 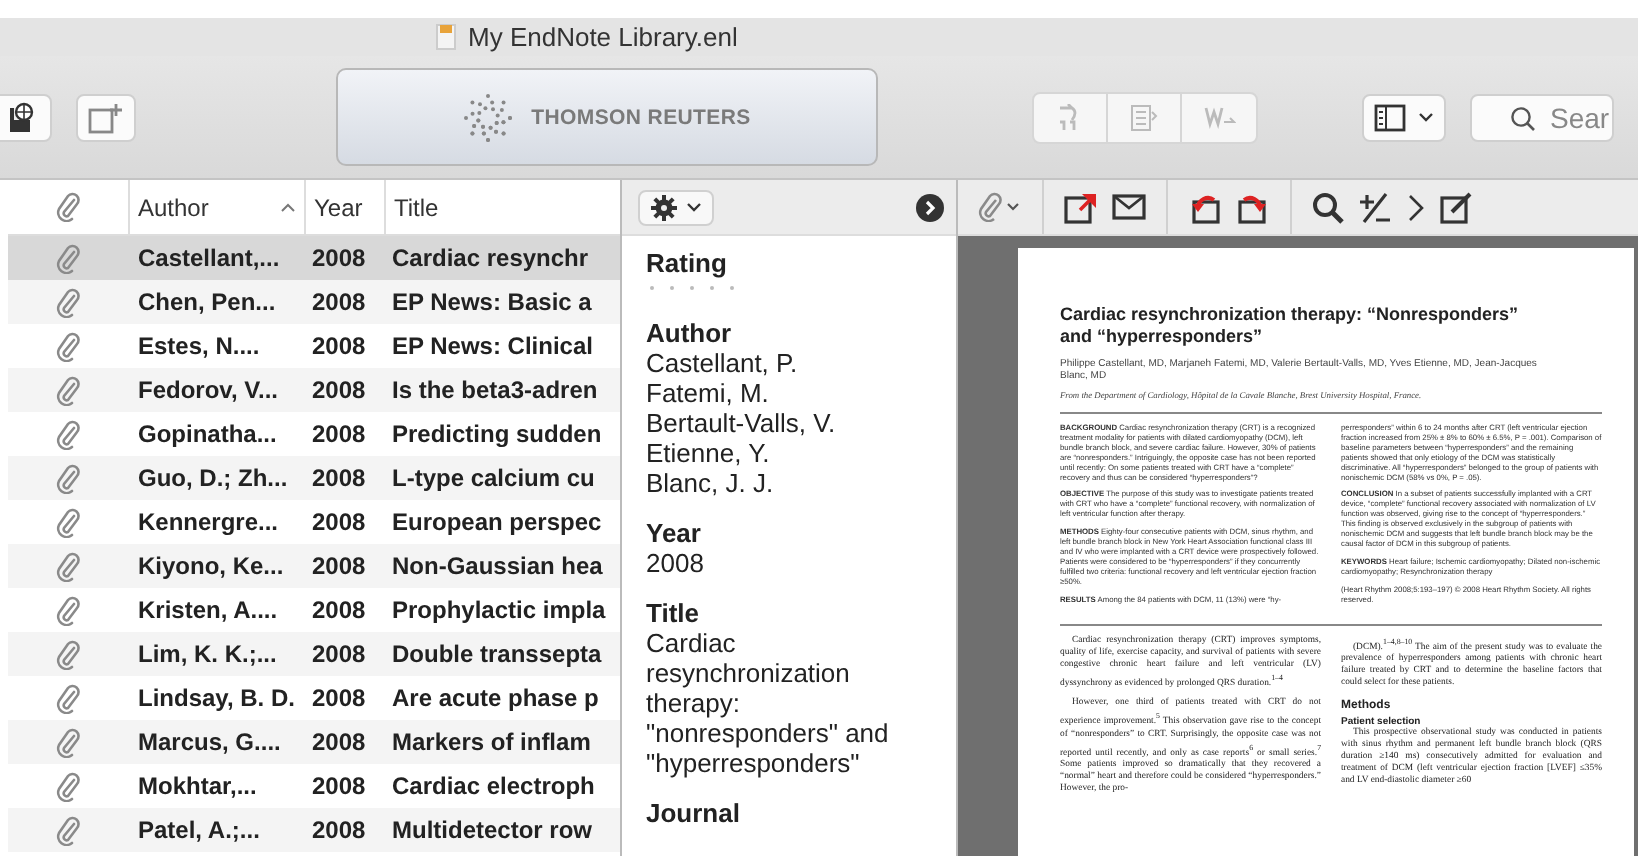 I want to click on field-label: Year, so click(x=674, y=533).